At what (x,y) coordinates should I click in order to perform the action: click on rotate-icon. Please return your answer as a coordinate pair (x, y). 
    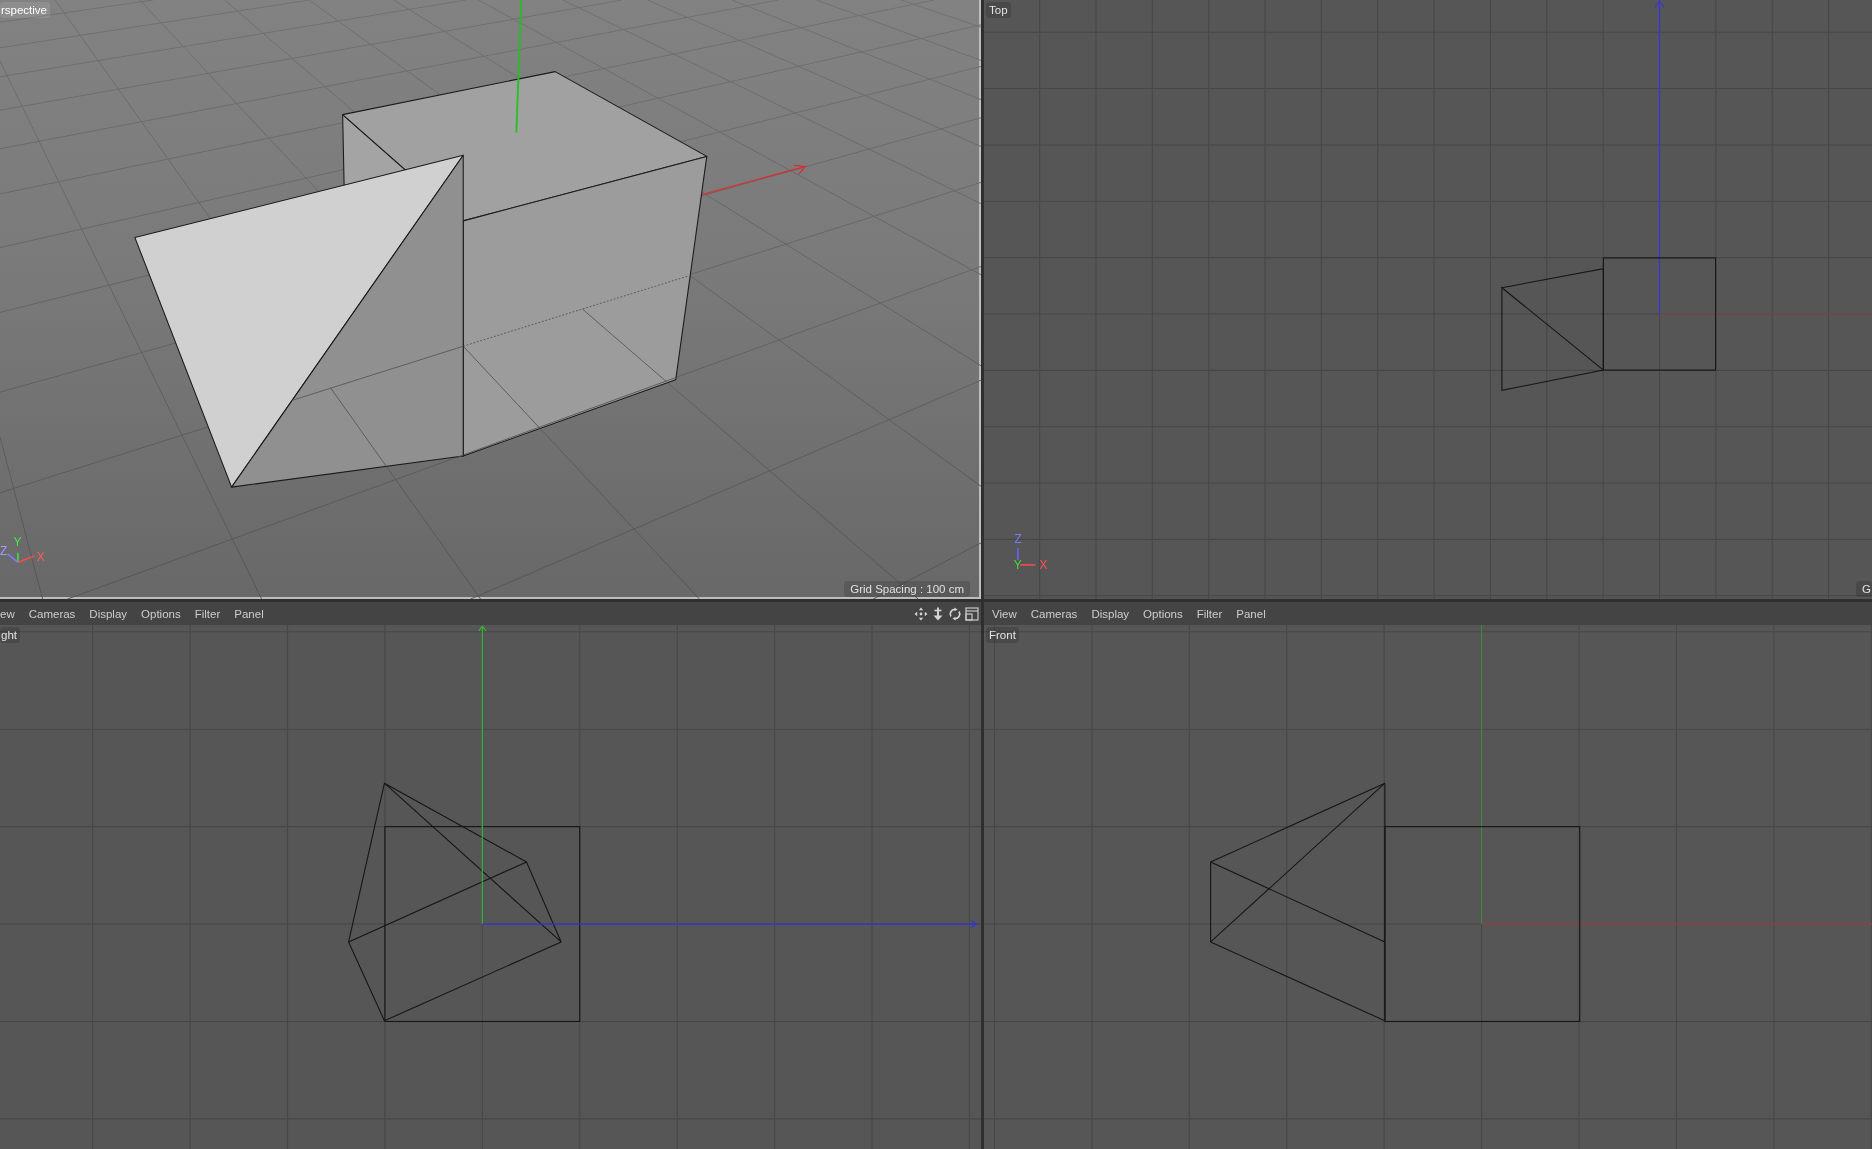
    Looking at the image, I should click on (955, 613).